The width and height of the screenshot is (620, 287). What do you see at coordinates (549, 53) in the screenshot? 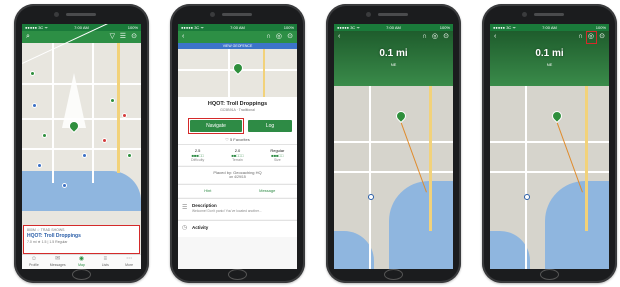
I see `distance-readout: 0.1 mi` at bounding box center [549, 53].